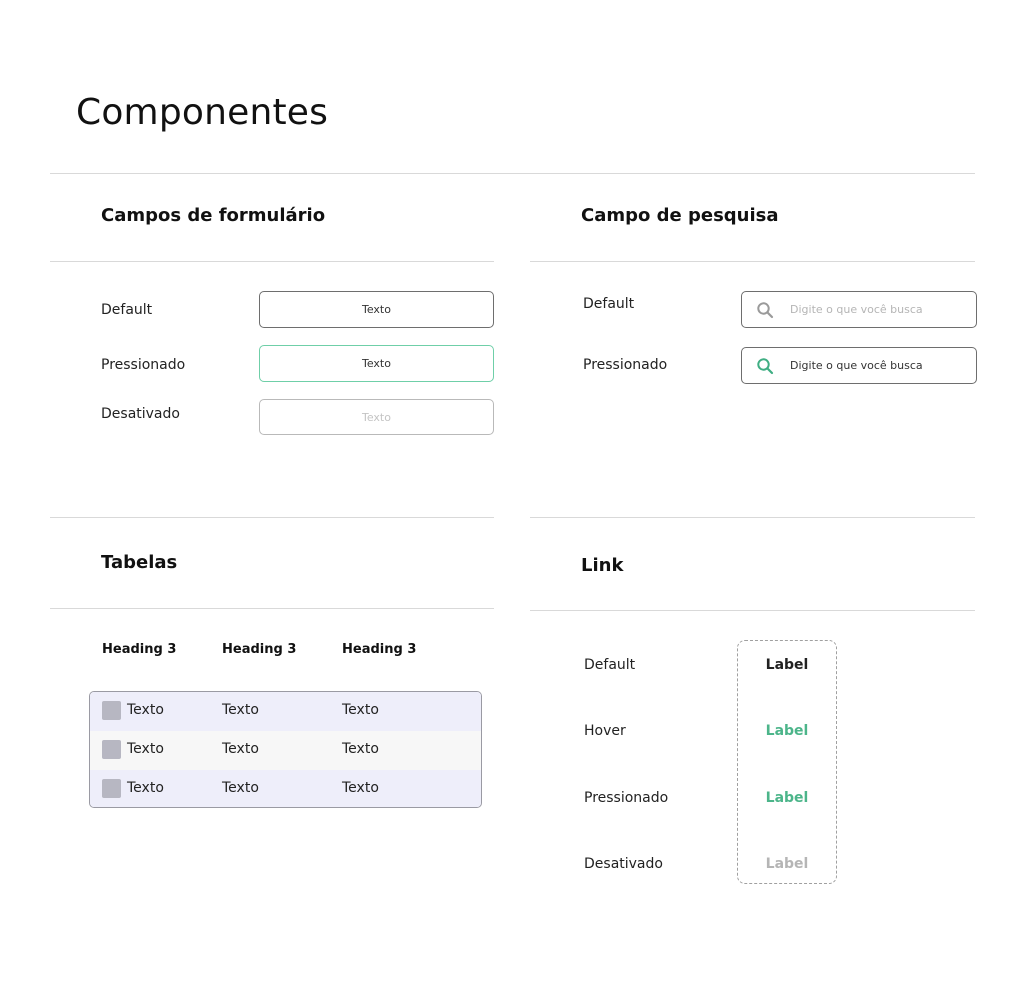 This screenshot has height=993, width=1024. I want to click on link-states-container, so click(787, 762).